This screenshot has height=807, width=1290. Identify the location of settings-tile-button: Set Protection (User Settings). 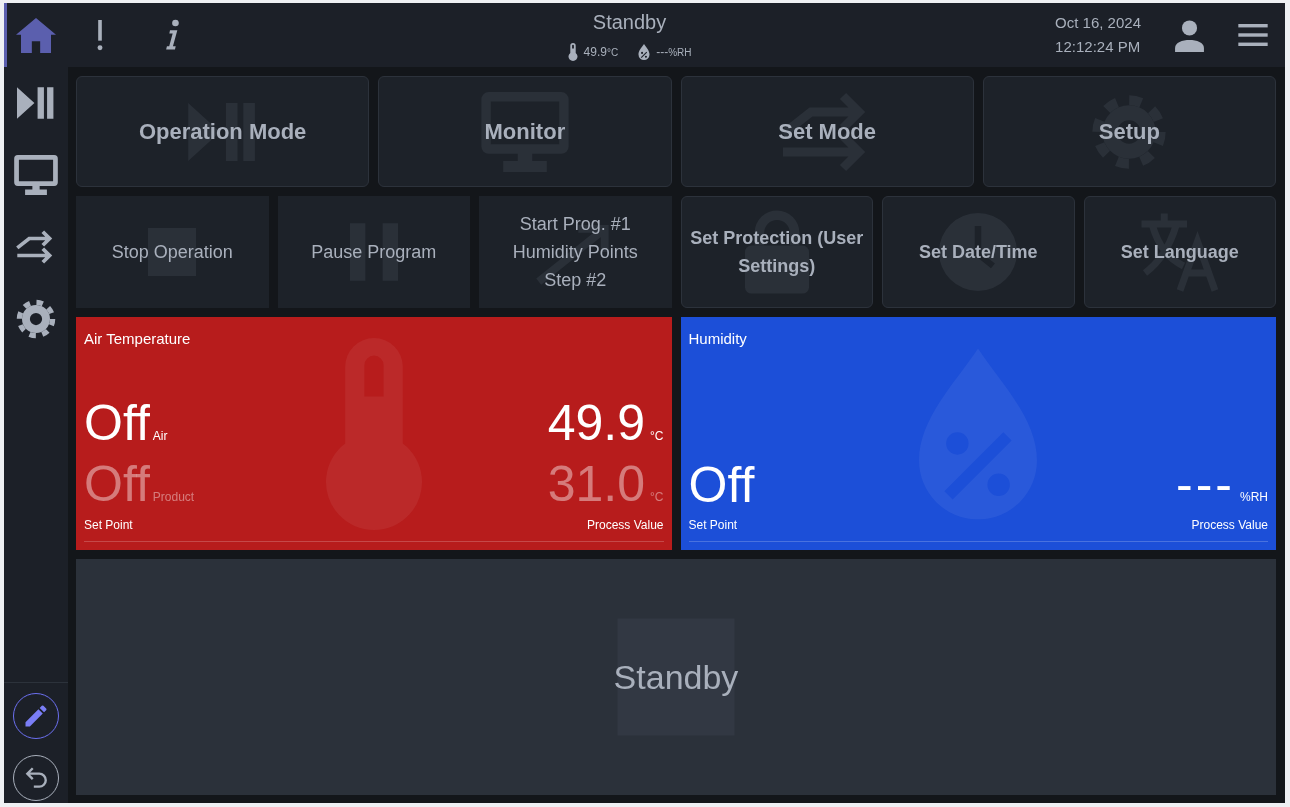
(776, 252).